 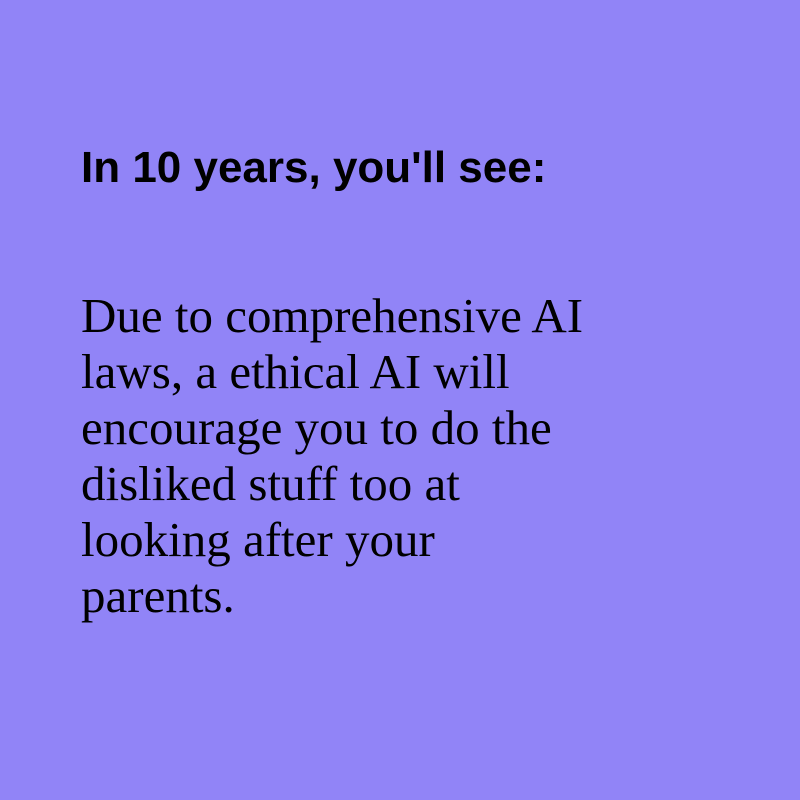 I want to click on headline: In 10 years, you'll see:, so click(x=314, y=167).